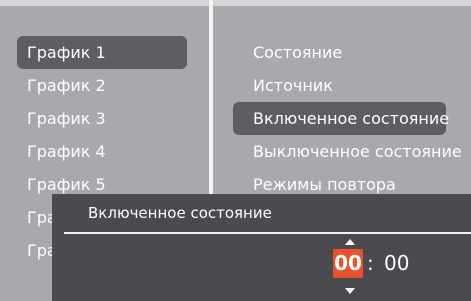 The height and width of the screenshot is (301, 471). What do you see at coordinates (350, 242) in the screenshot?
I see `arrow-up-icon` at bounding box center [350, 242].